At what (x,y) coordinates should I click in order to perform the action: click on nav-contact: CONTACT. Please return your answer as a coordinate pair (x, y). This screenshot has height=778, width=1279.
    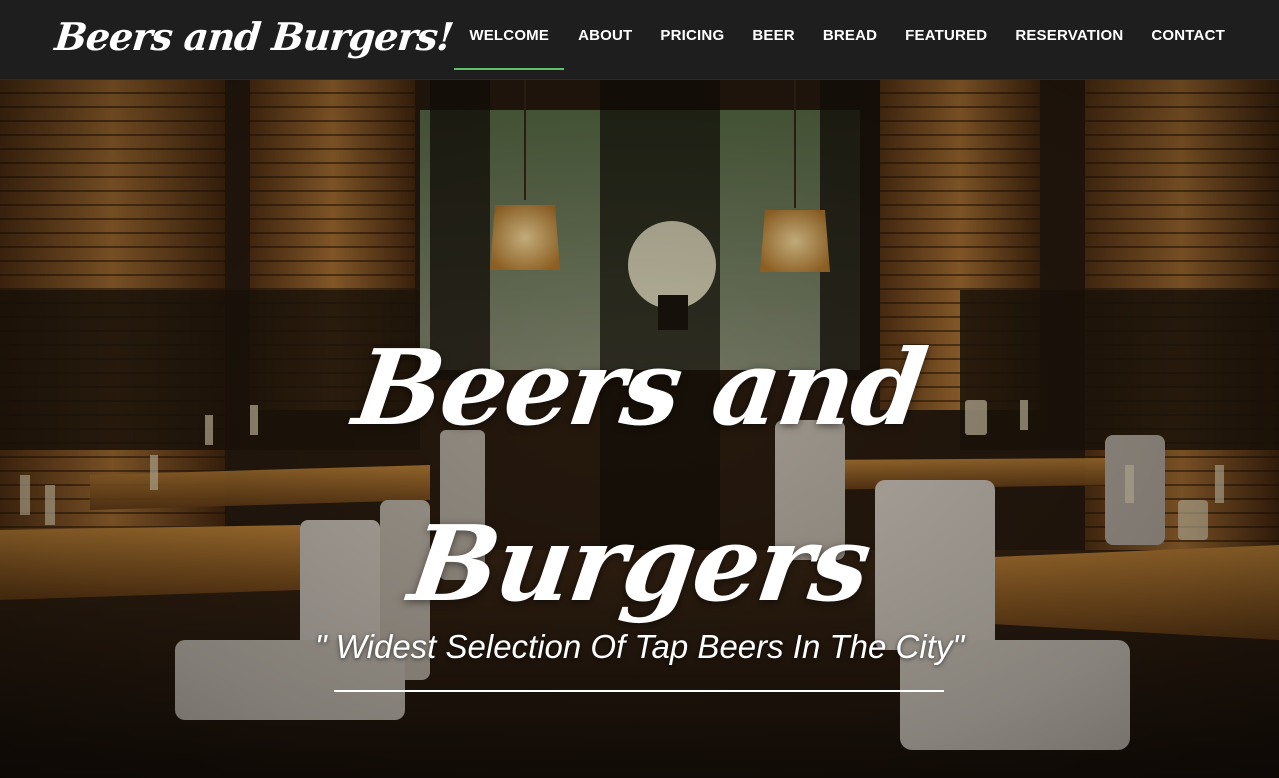
    Looking at the image, I should click on (1188, 35).